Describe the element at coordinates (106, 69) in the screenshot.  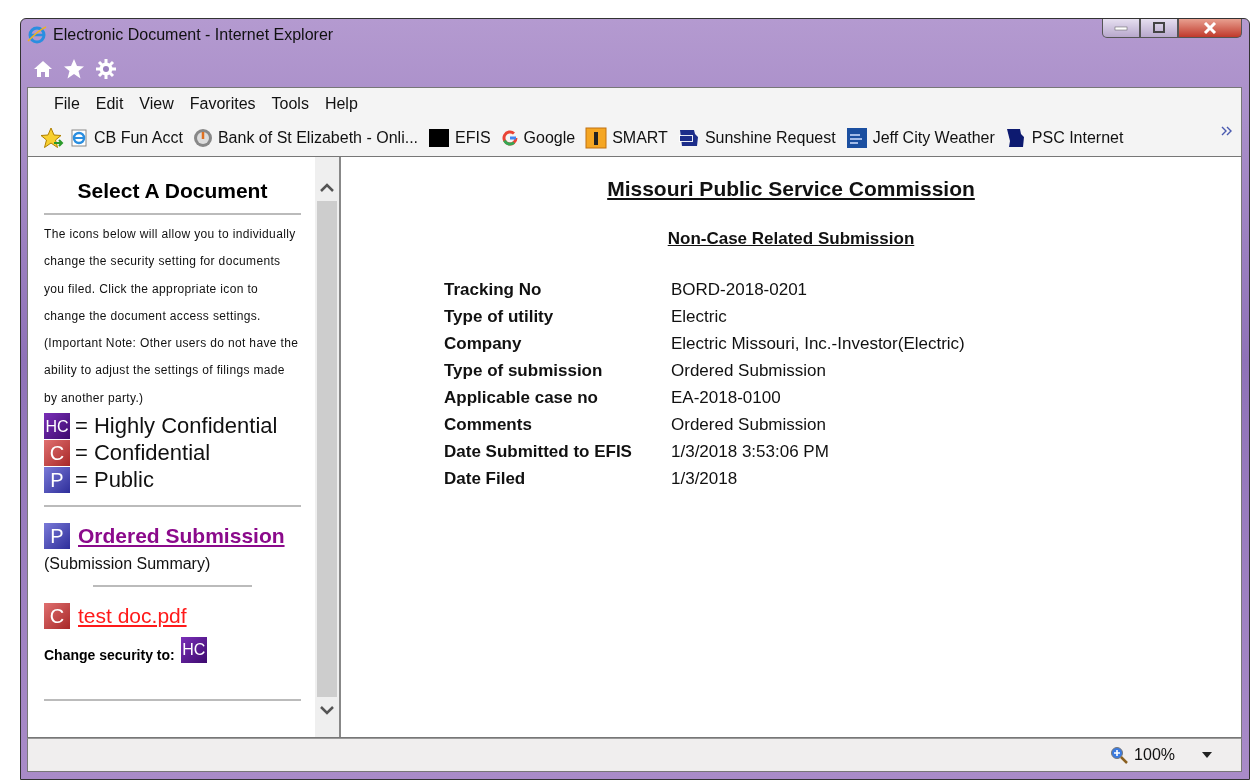
I see `settings-icon` at that location.